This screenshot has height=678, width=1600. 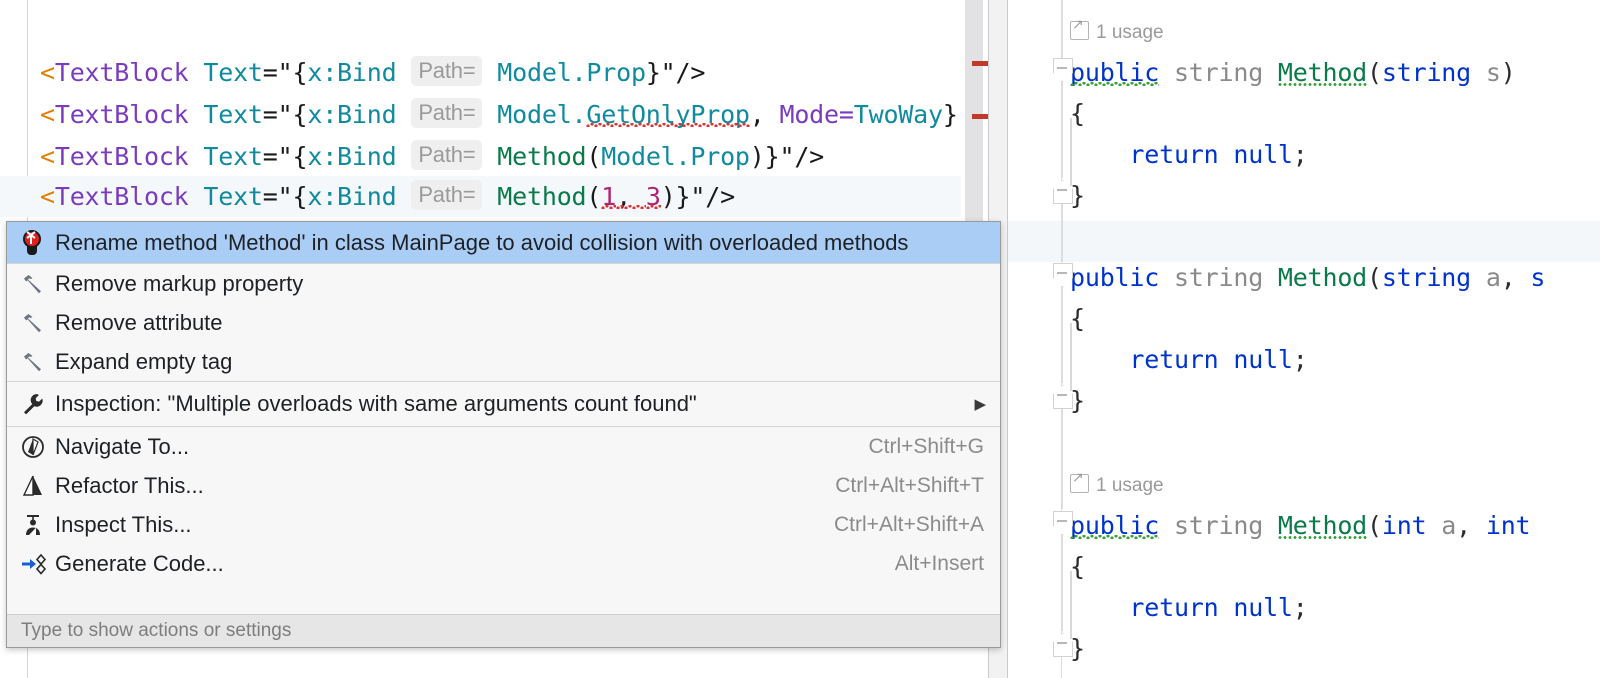 What do you see at coordinates (1079, 481) in the screenshot?
I see `usage-arrow-icon` at bounding box center [1079, 481].